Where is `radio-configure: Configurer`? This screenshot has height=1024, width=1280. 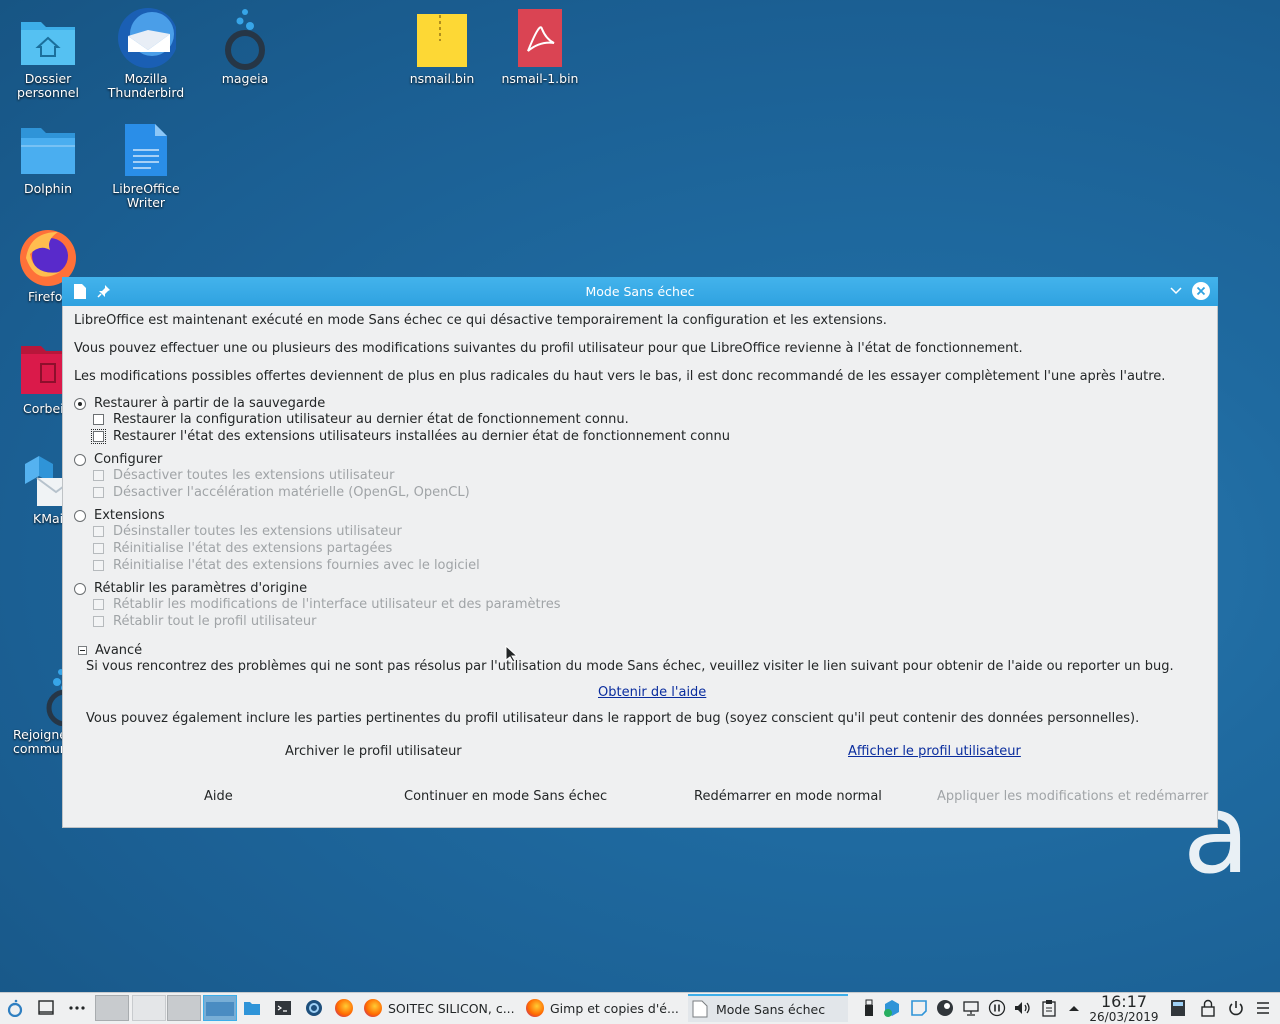
radio-configure: Configurer is located at coordinates (118, 459).